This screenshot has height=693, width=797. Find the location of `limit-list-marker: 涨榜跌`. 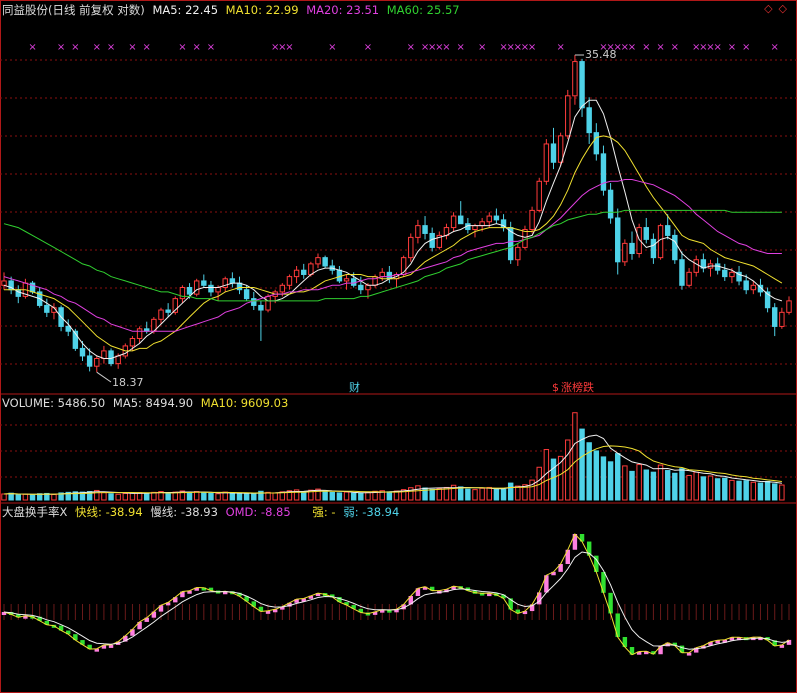

limit-list-marker: 涨榜跌 is located at coordinates (577, 387).